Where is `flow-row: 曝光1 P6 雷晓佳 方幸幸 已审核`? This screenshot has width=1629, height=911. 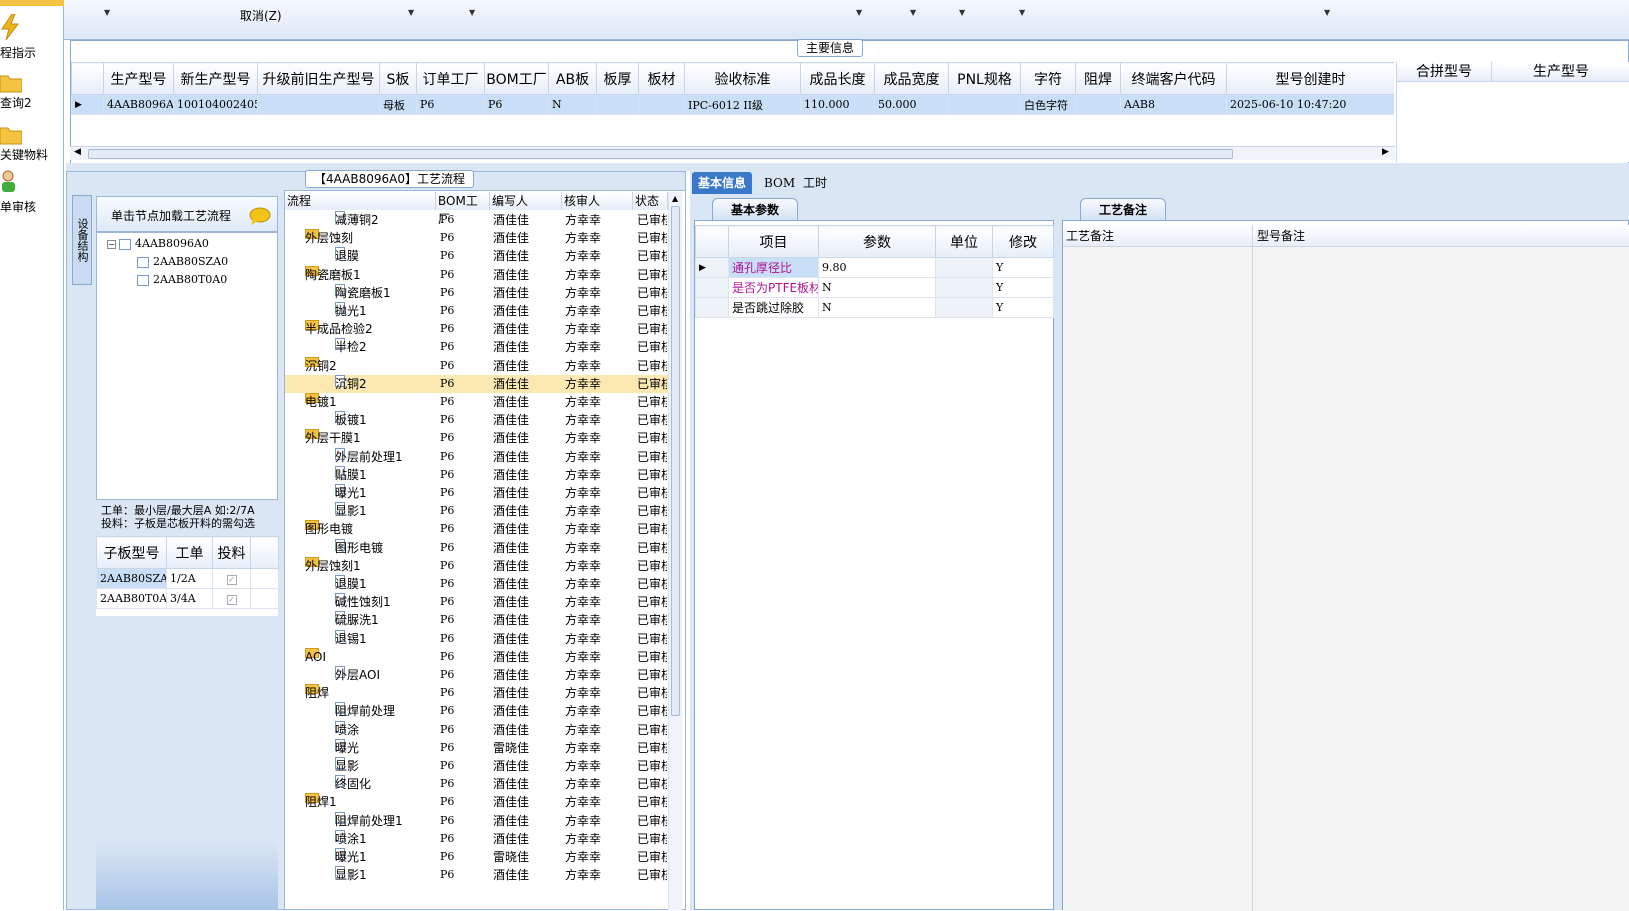 flow-row: 曝光1 P6 雷晓佳 方幸幸 已审核 is located at coordinates (476, 857).